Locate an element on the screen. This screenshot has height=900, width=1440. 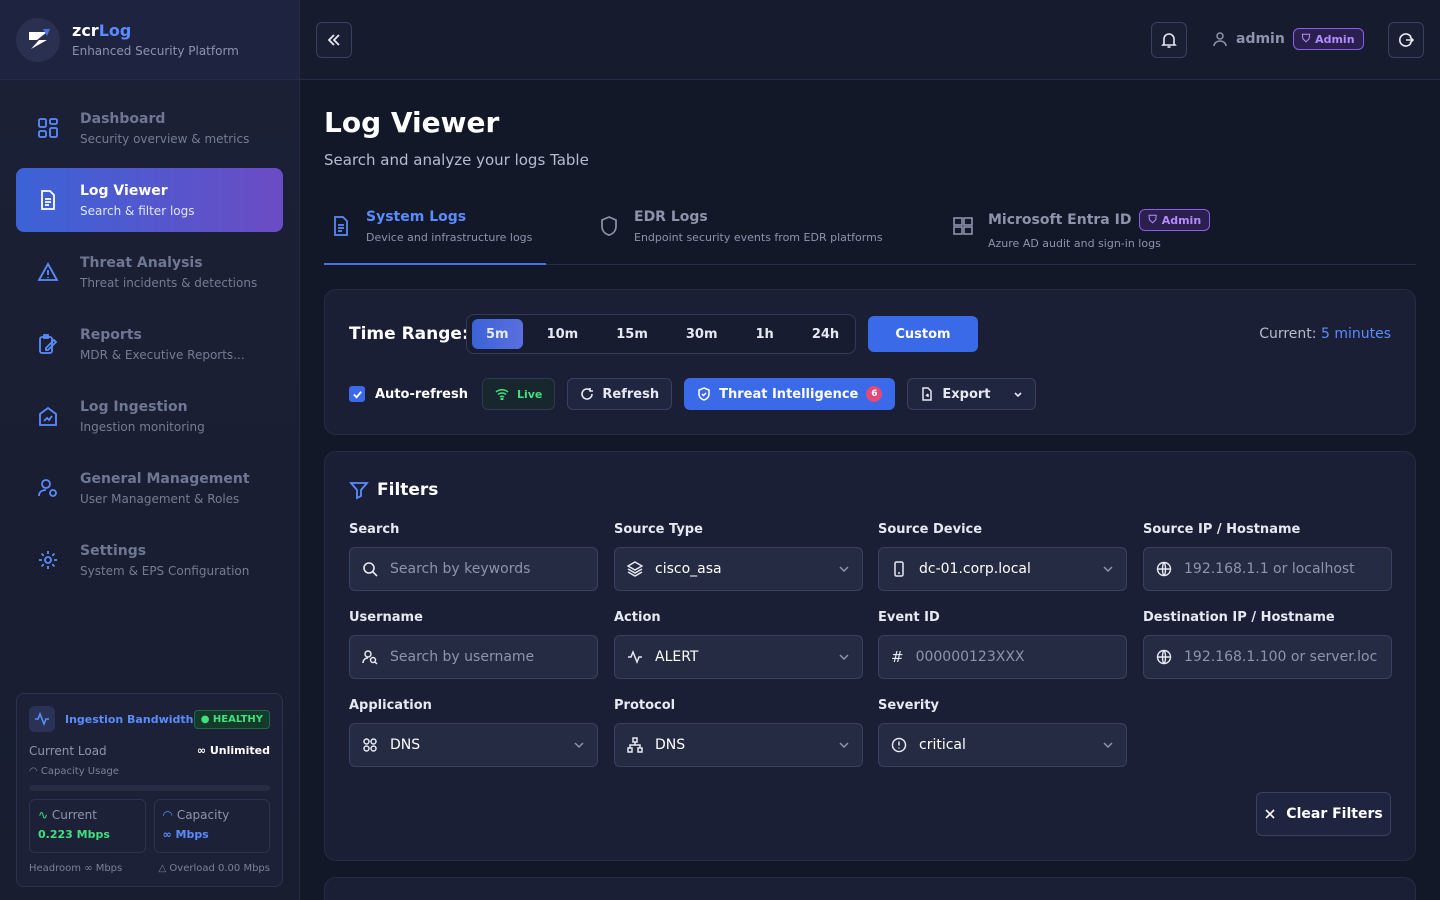
sidebar-item-log-viewer: Log Viewer Search & filter logs is located at coordinates (149, 200).